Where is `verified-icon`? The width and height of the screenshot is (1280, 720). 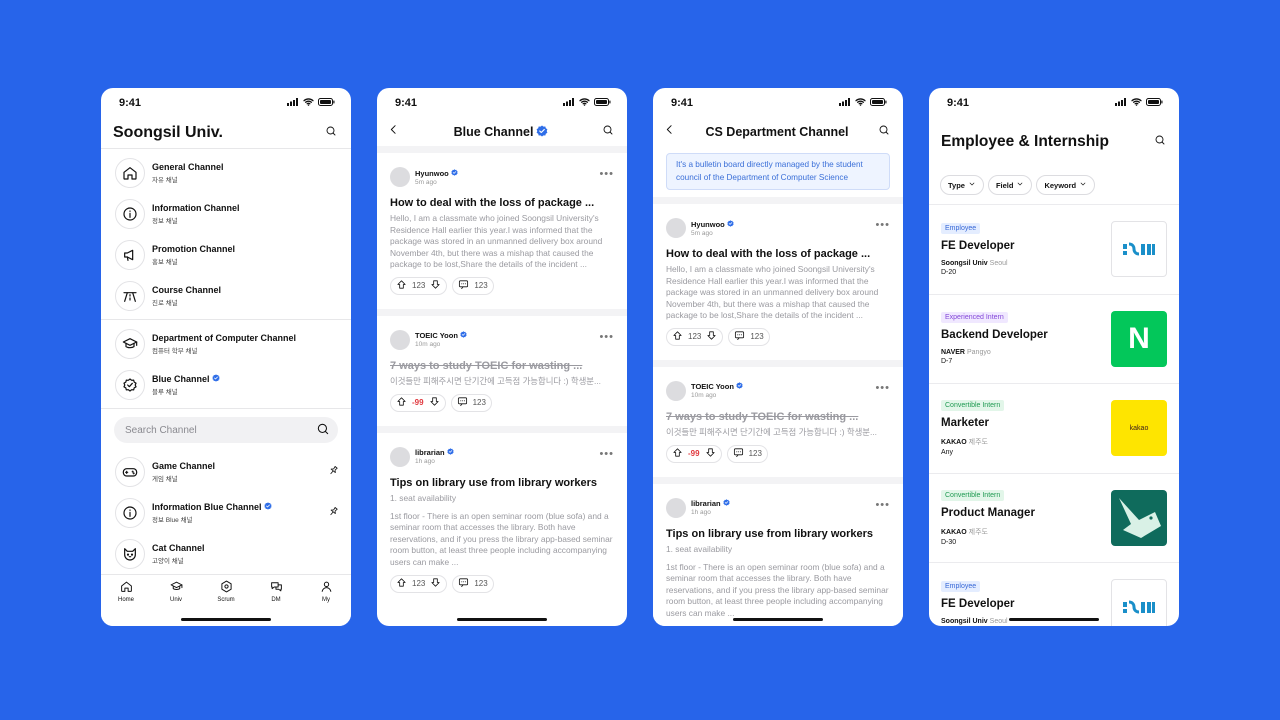
verified-icon is located at coordinates (463, 335).